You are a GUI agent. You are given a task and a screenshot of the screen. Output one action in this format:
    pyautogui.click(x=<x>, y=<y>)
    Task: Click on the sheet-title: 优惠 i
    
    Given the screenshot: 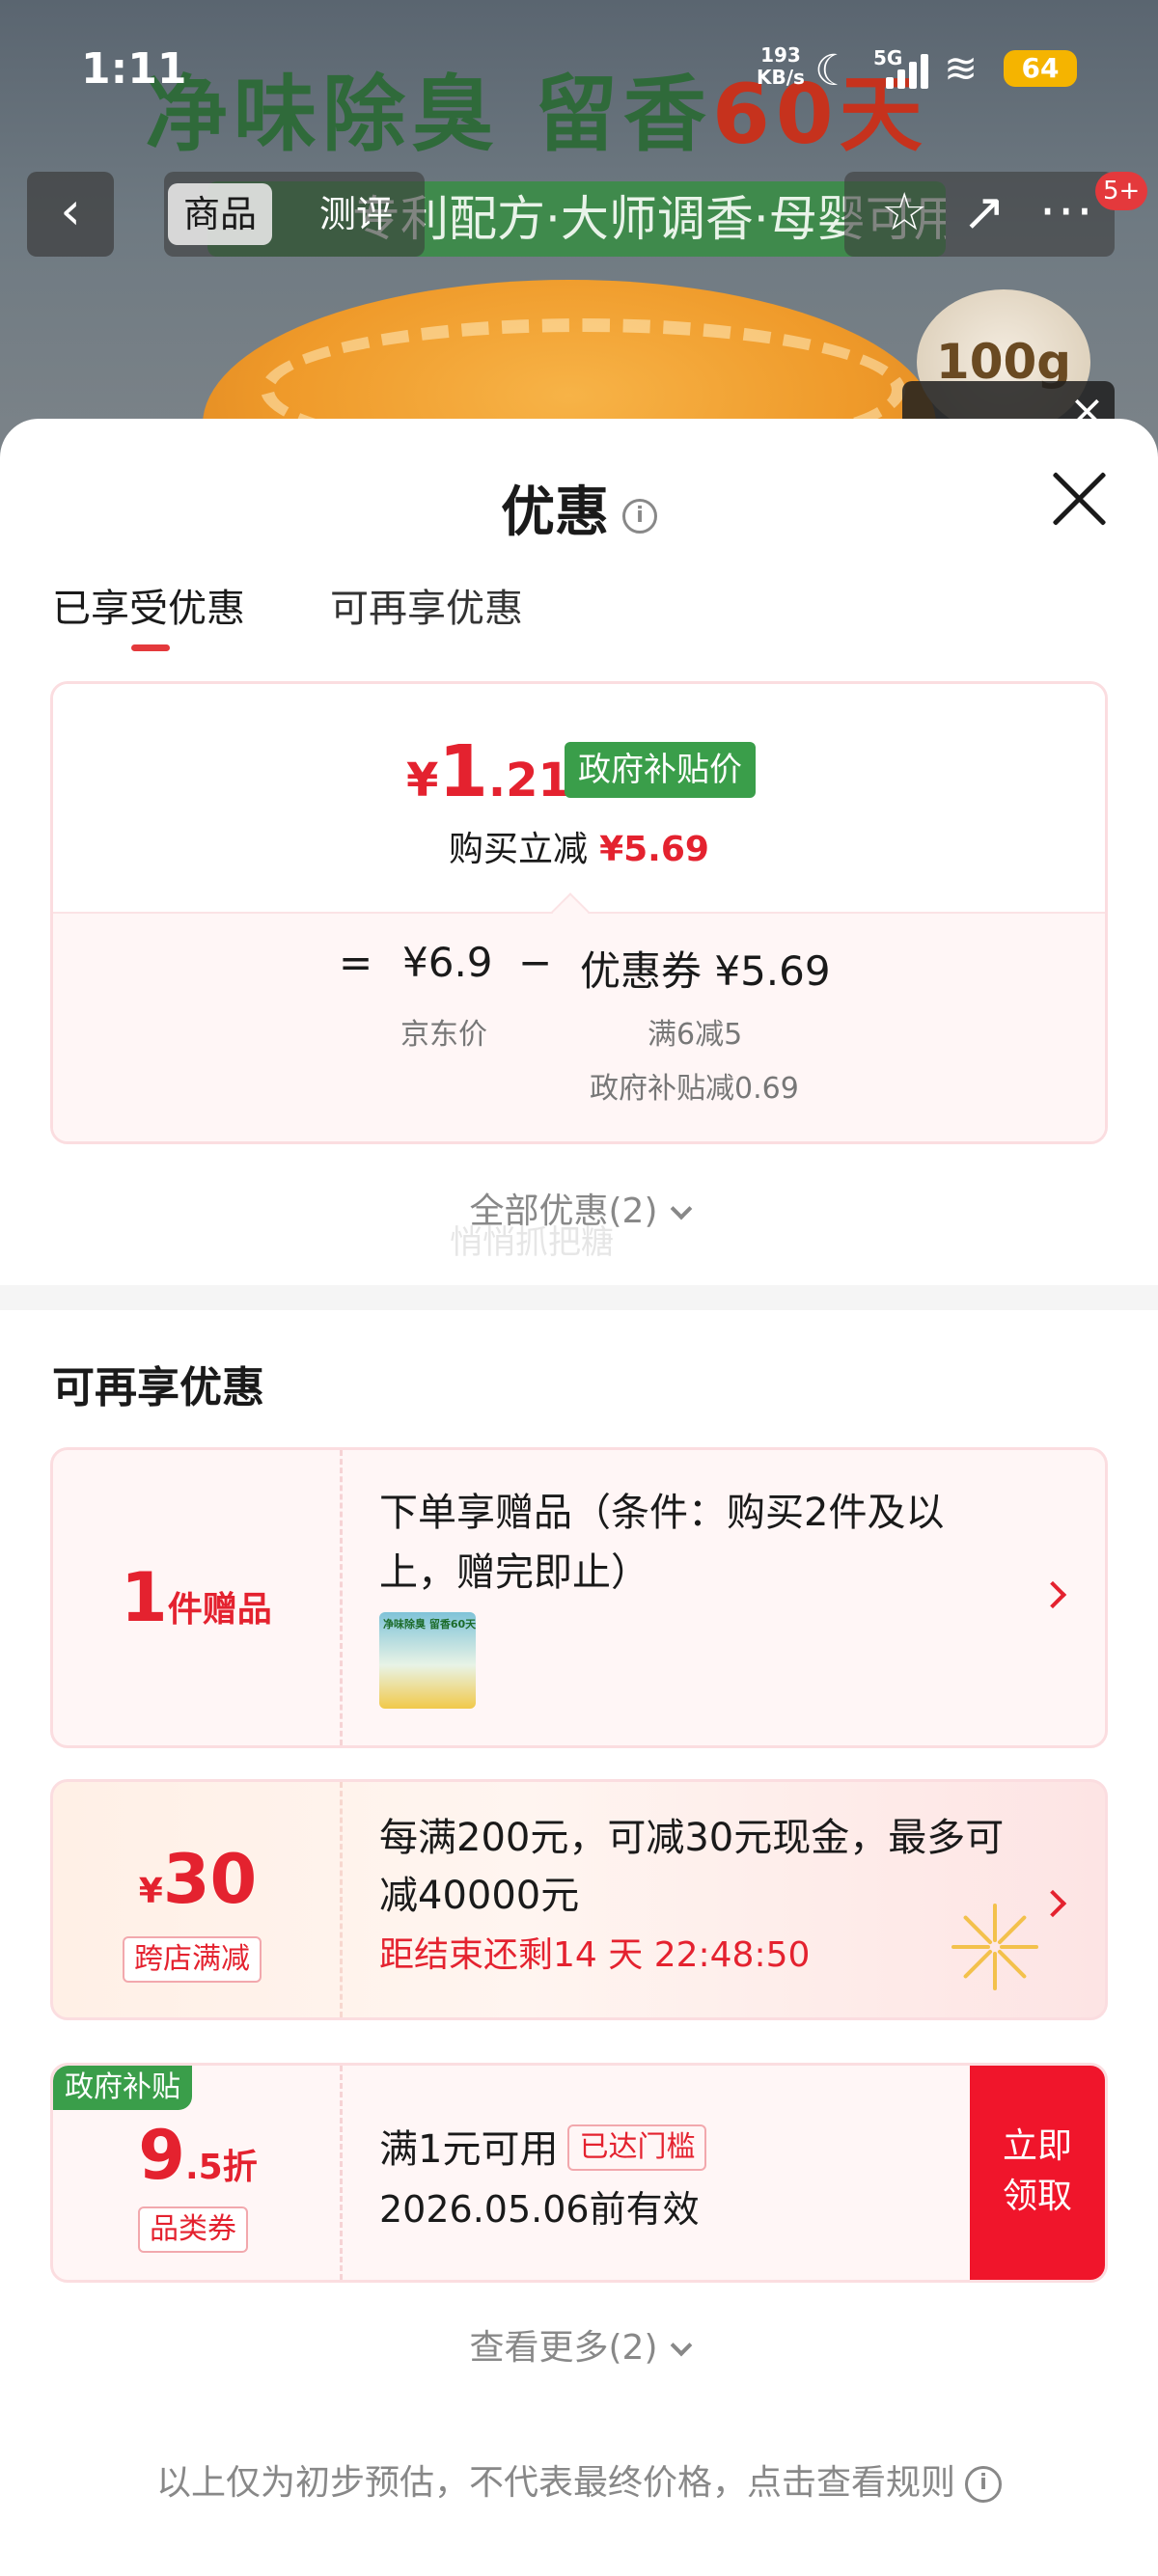 What is the action you would take?
    pyautogui.click(x=579, y=508)
    